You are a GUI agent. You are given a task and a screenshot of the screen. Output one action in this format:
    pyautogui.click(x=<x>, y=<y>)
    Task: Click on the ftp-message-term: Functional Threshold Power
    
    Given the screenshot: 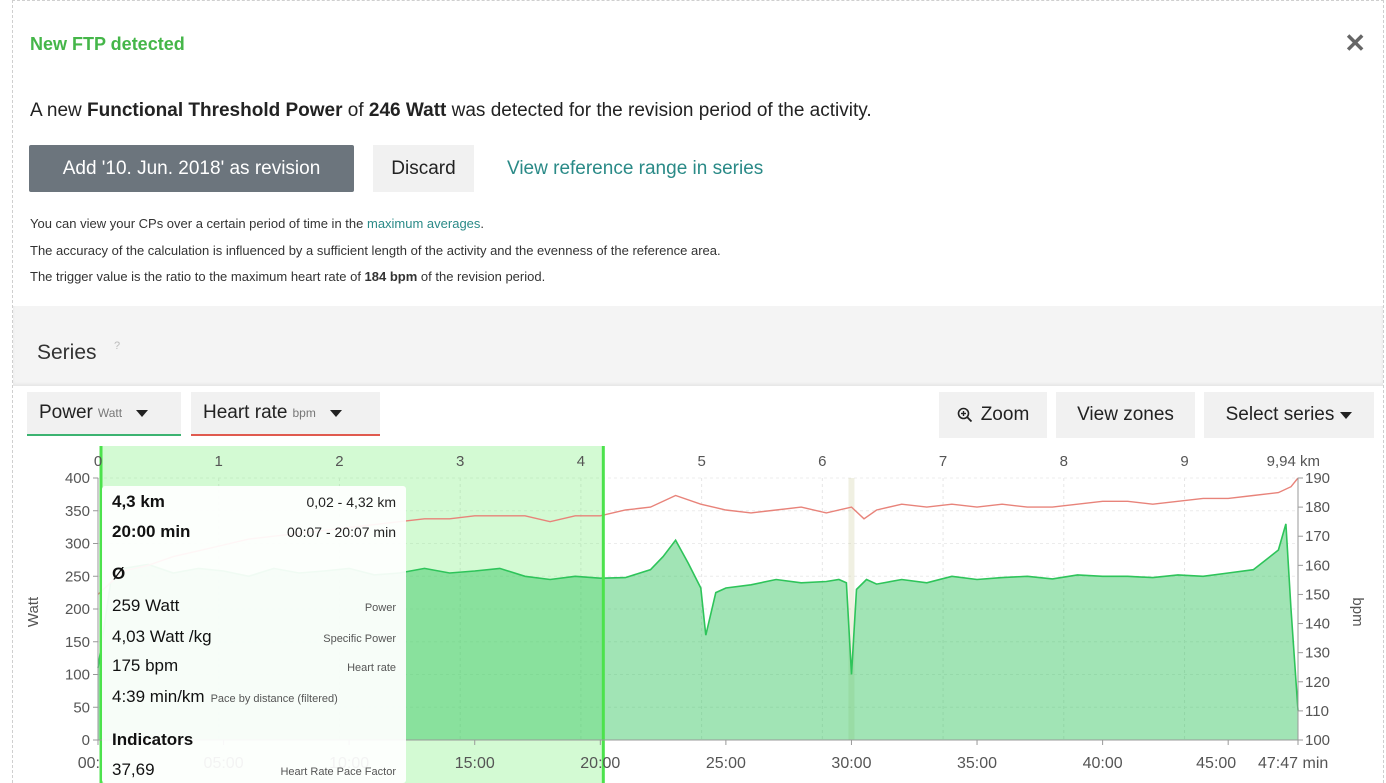 What is the action you would take?
    pyautogui.click(x=215, y=110)
    